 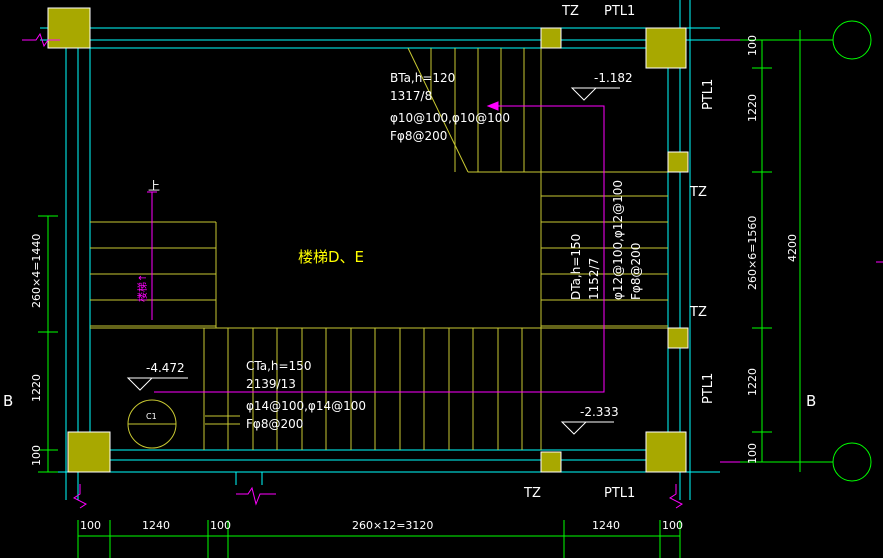 What do you see at coordinates (450, 118) in the screenshot?
I see `bt-rebar: φ10@100,φ10@100` at bounding box center [450, 118].